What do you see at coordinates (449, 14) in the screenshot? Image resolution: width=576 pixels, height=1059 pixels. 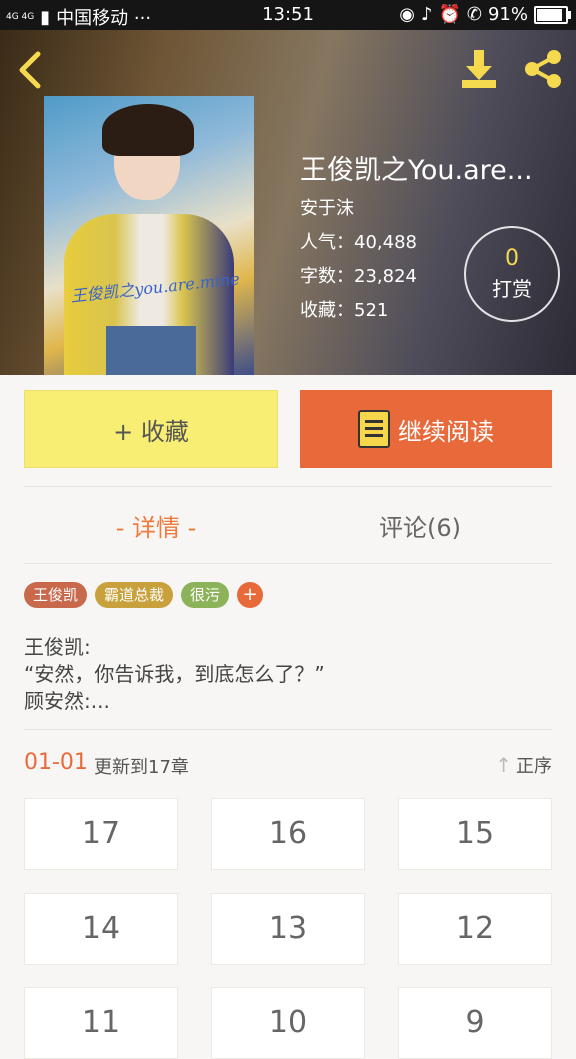 I see `alarm-icon: ⏰` at bounding box center [449, 14].